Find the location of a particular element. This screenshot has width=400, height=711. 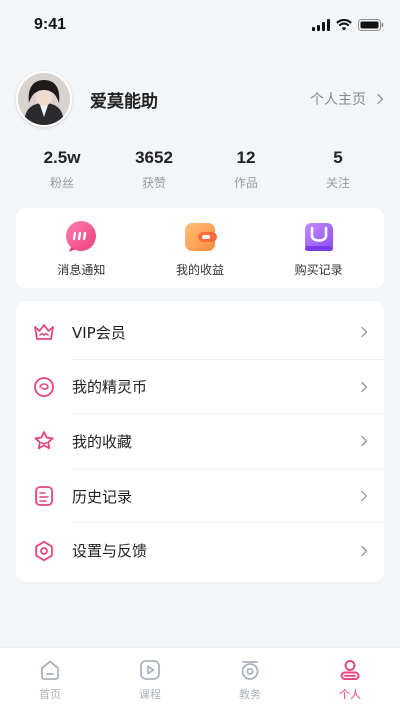

quick-action-messages: 消息通知 is located at coordinates (81, 248).